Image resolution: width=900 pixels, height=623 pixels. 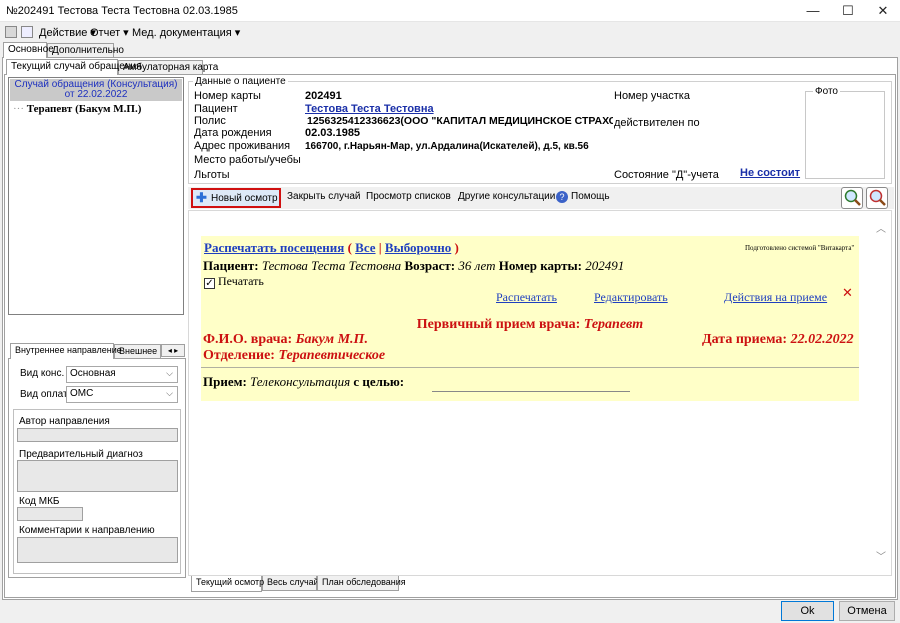 What do you see at coordinates (666, 175) in the screenshot?
I see `d-status-label: Состояние "Д"-учета` at bounding box center [666, 175].